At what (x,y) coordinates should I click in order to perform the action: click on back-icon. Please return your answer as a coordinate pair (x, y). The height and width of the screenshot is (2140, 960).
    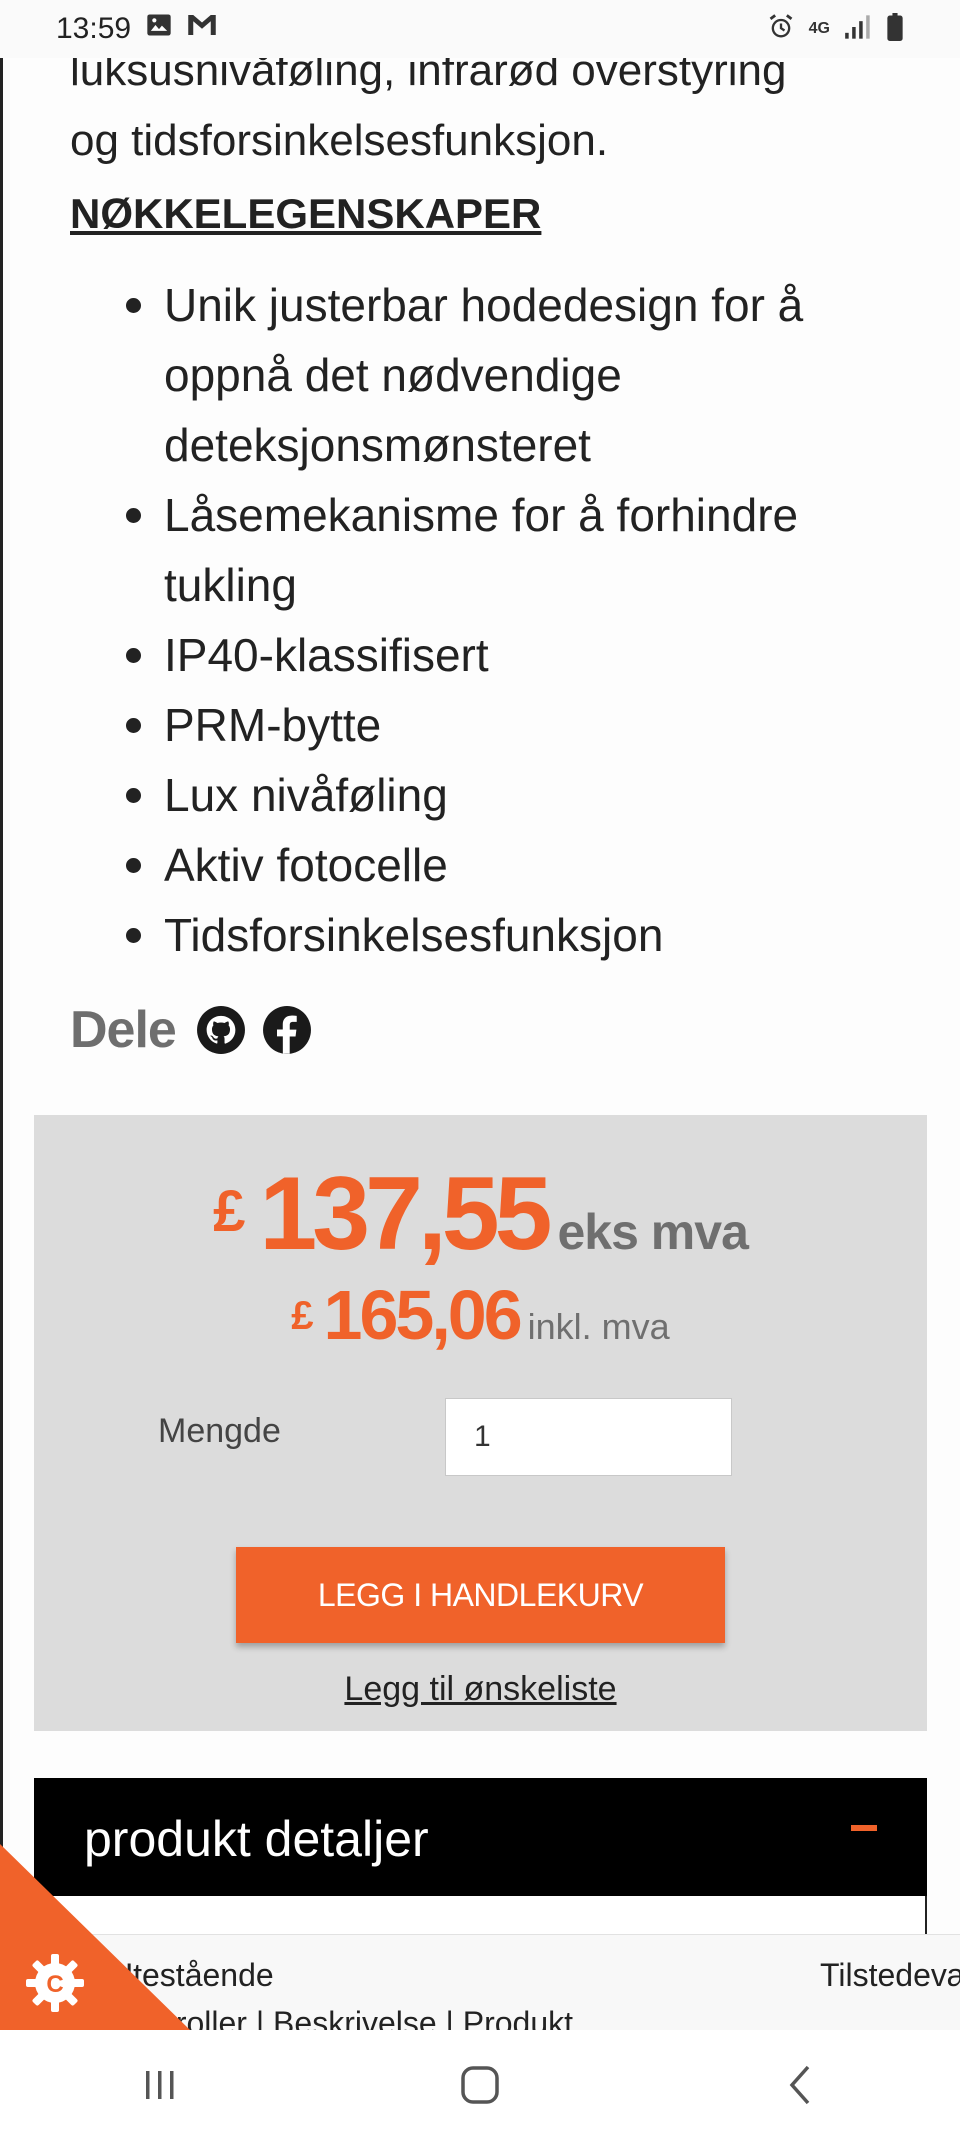
    Looking at the image, I should click on (800, 2085).